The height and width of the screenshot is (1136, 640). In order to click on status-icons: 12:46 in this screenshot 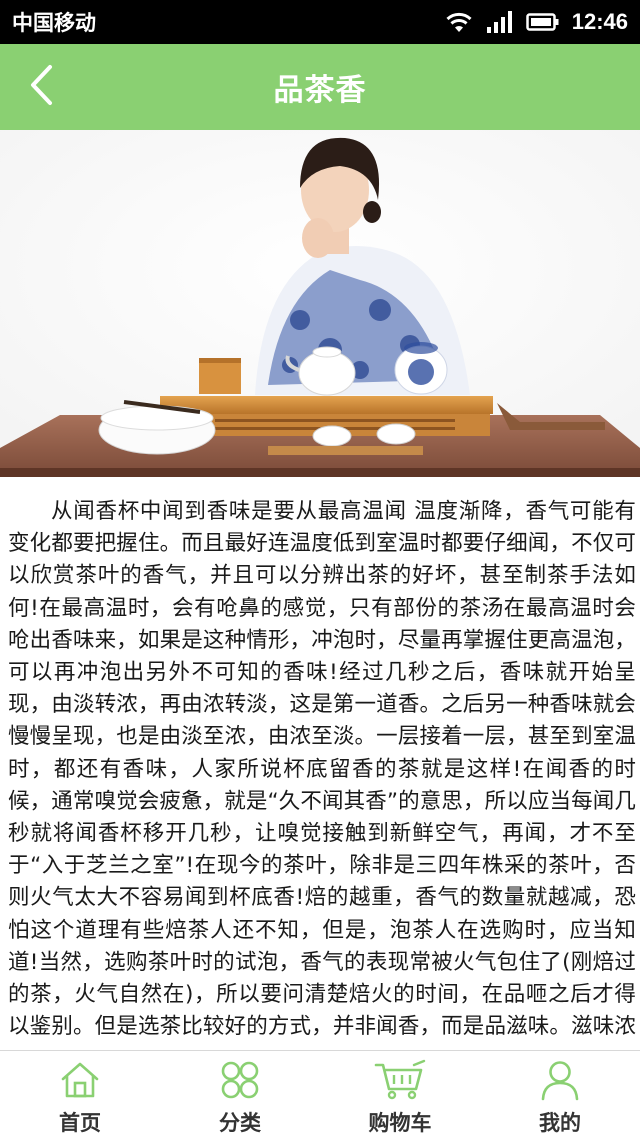, I will do `click(536, 22)`.